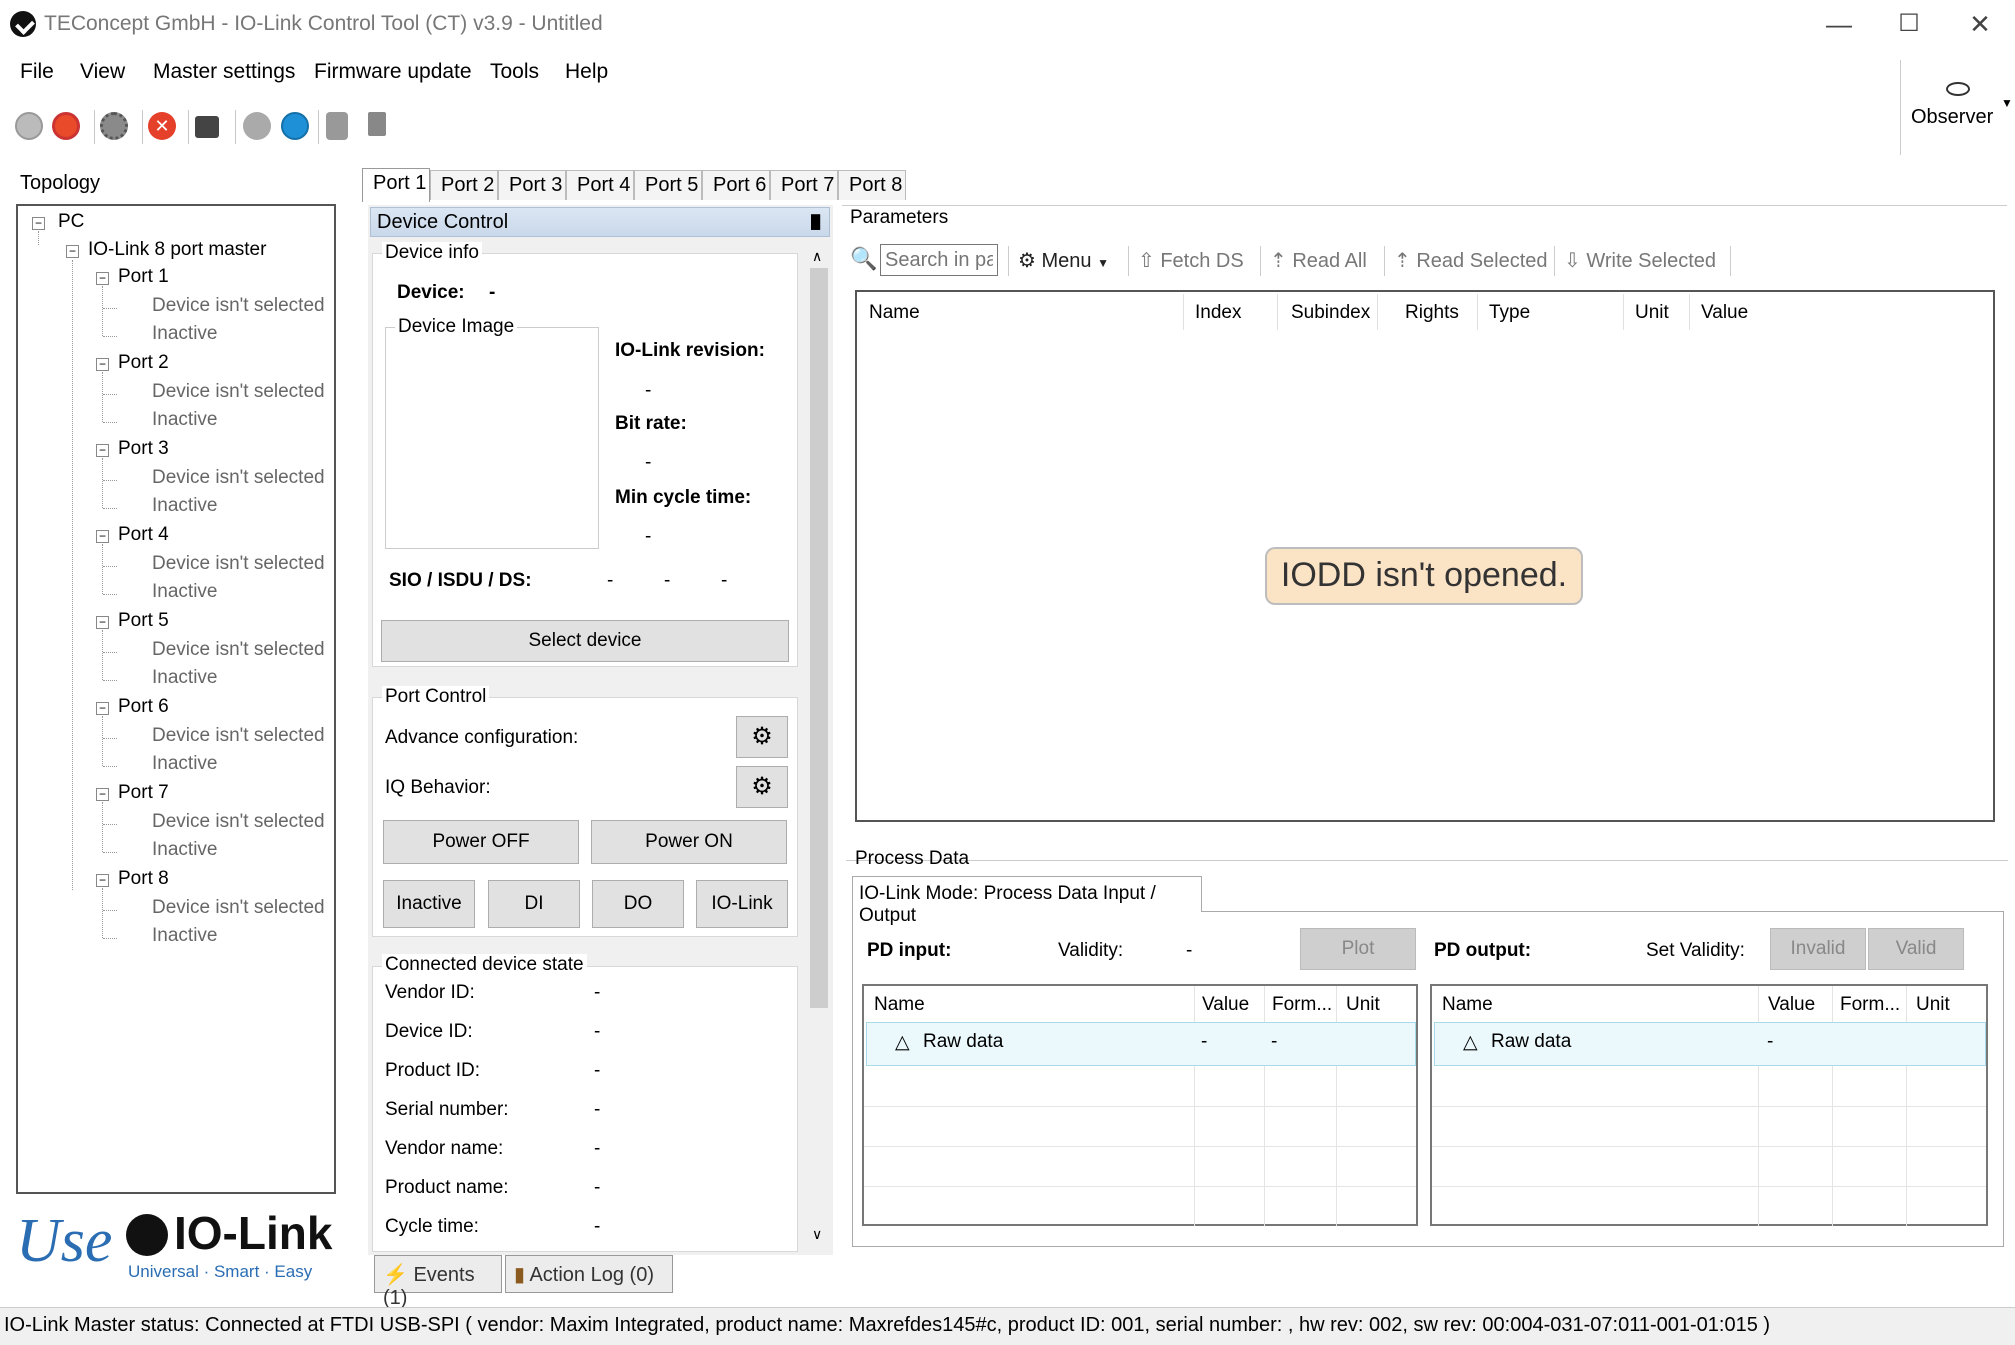 This screenshot has width=2015, height=1345. I want to click on action-log-tab: ▮ Action Log (0), so click(589, 1274).